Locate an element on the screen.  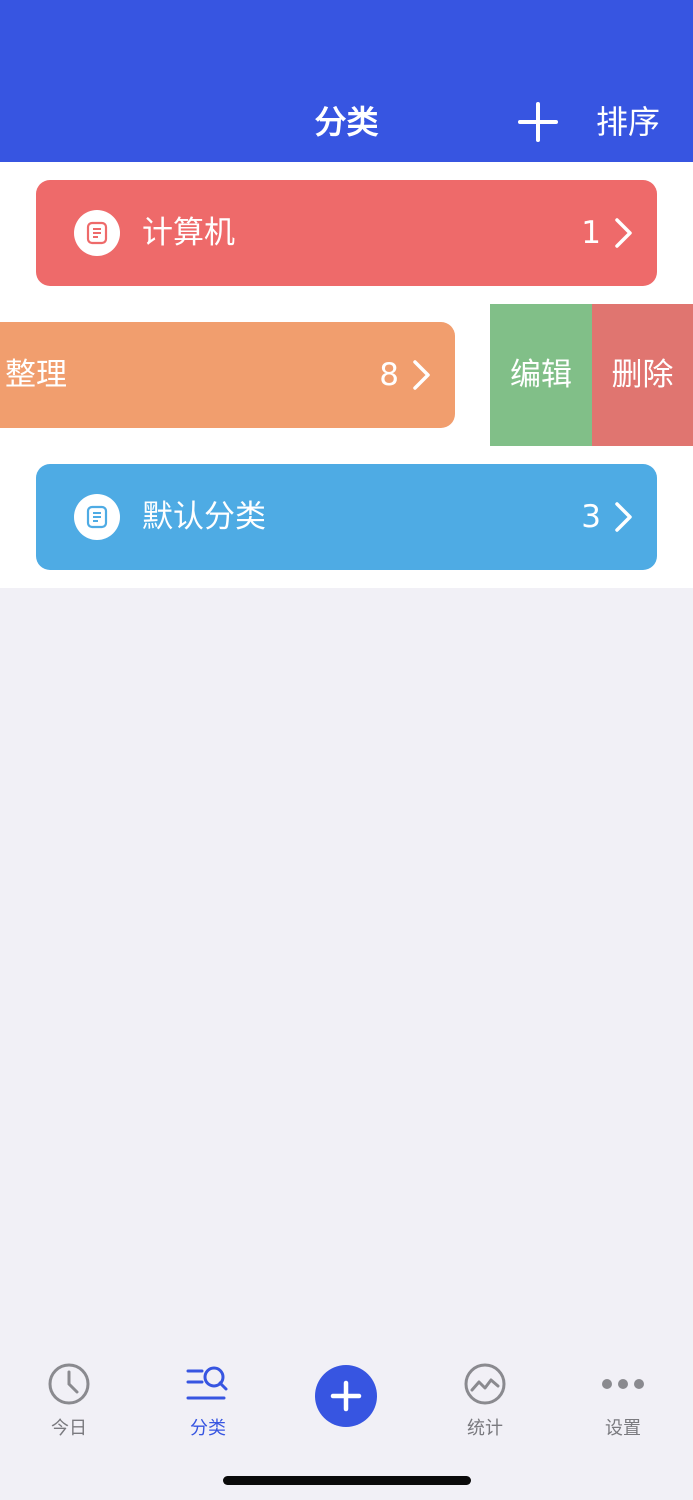
plus-icon is located at coordinates (538, 122).